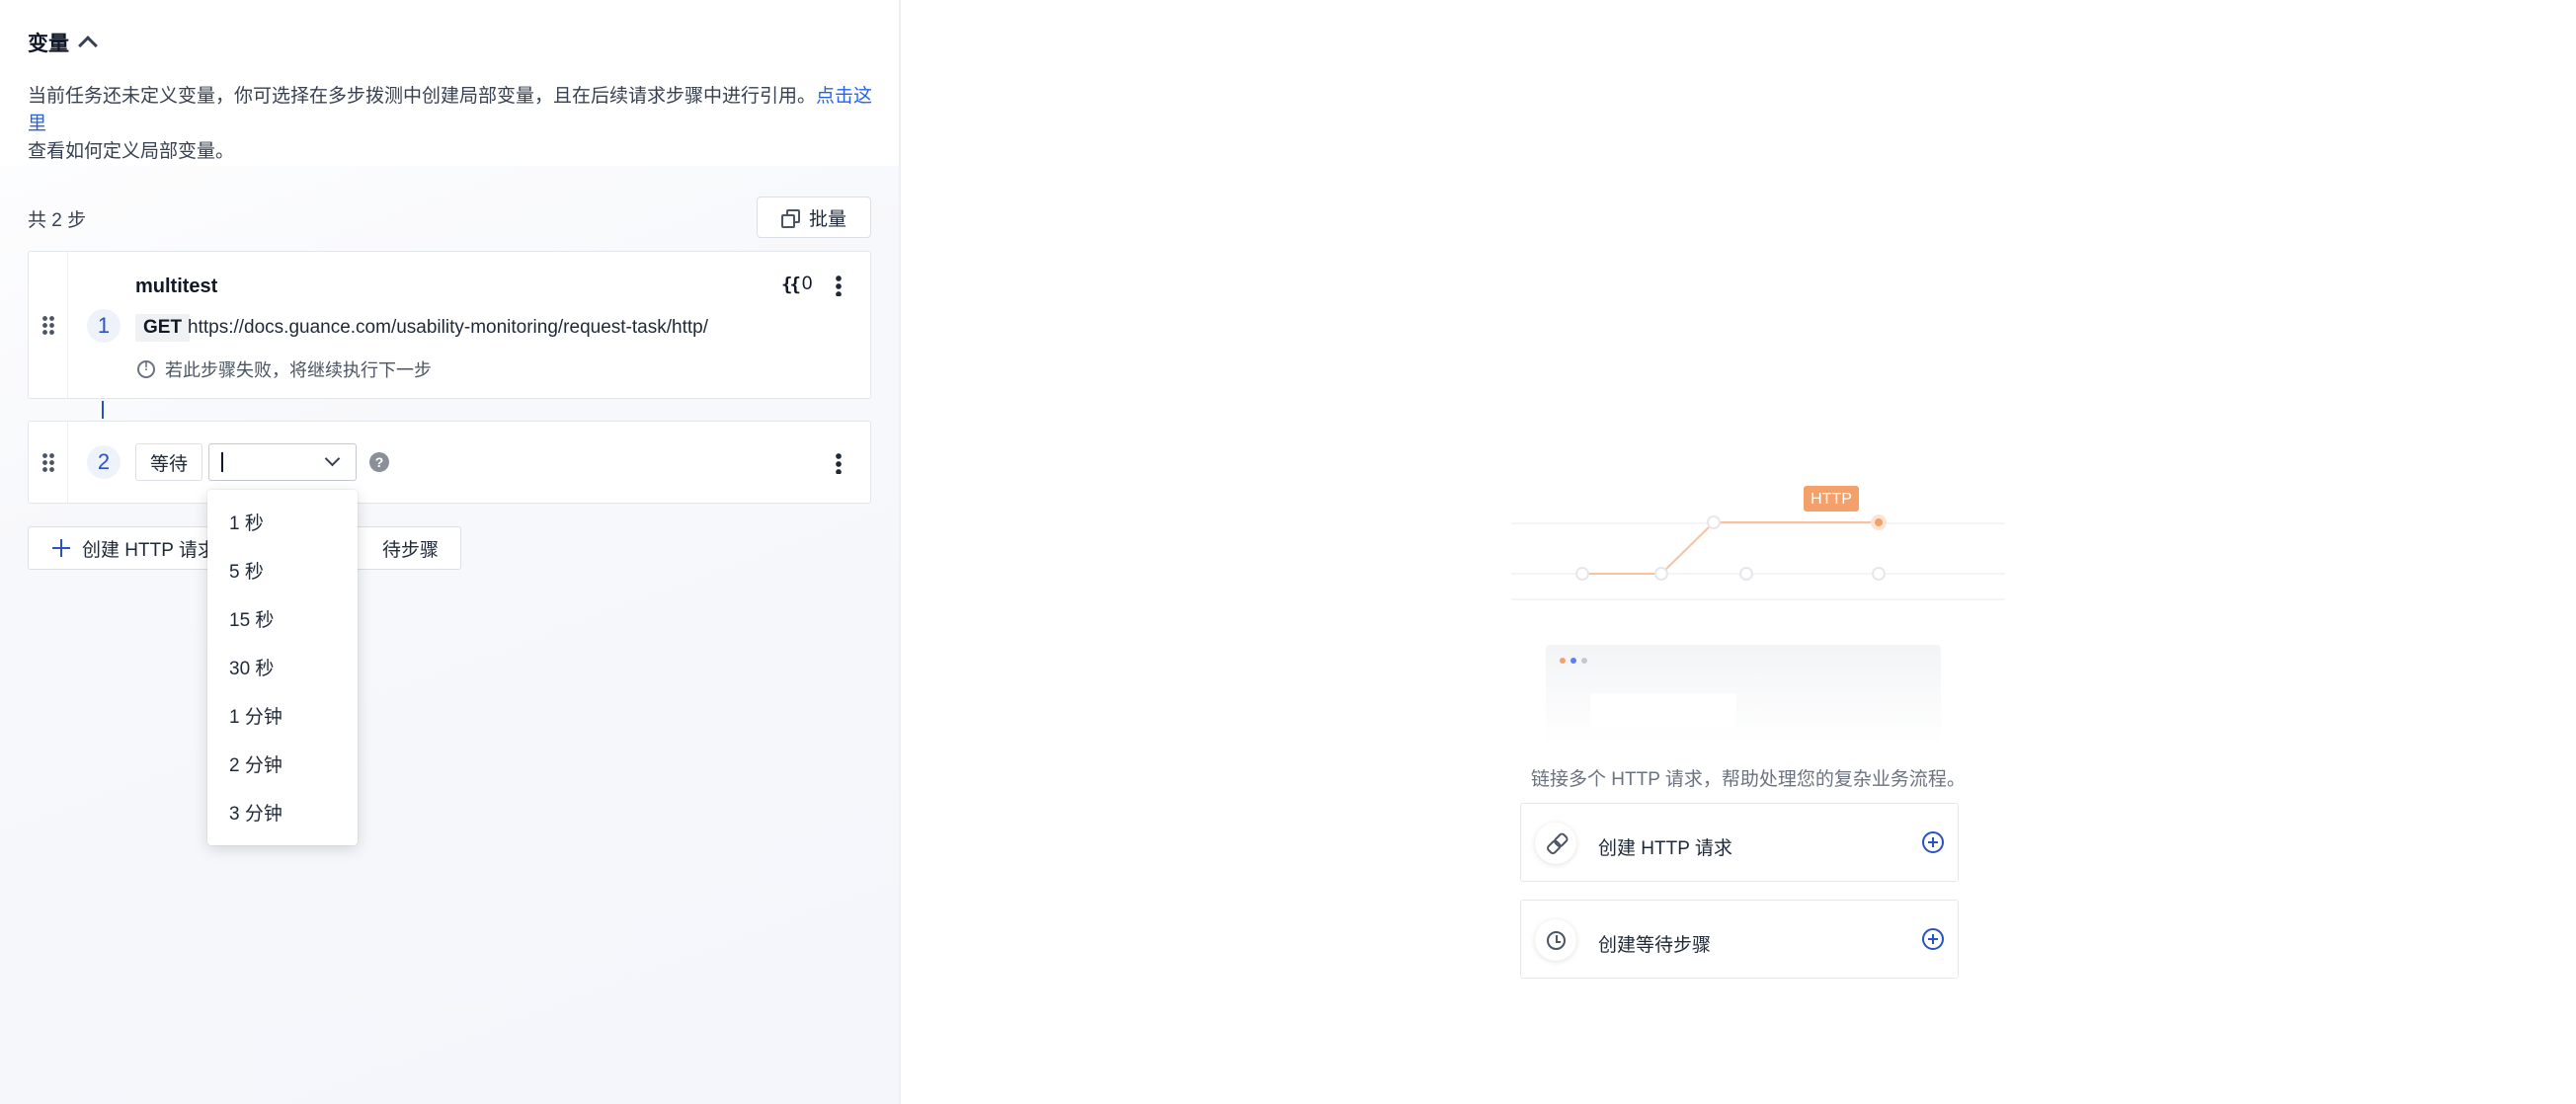 The height and width of the screenshot is (1104, 2576). Describe the element at coordinates (103, 410) in the screenshot. I see `step-connector` at that location.